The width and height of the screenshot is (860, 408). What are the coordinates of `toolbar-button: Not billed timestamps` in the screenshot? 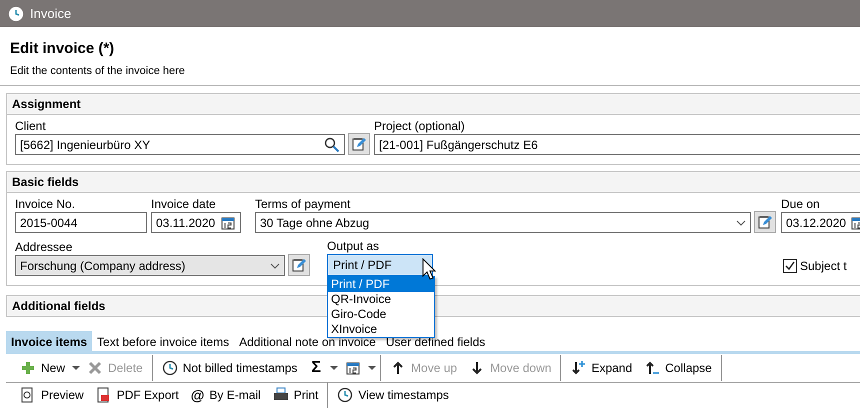 It's located at (230, 368).